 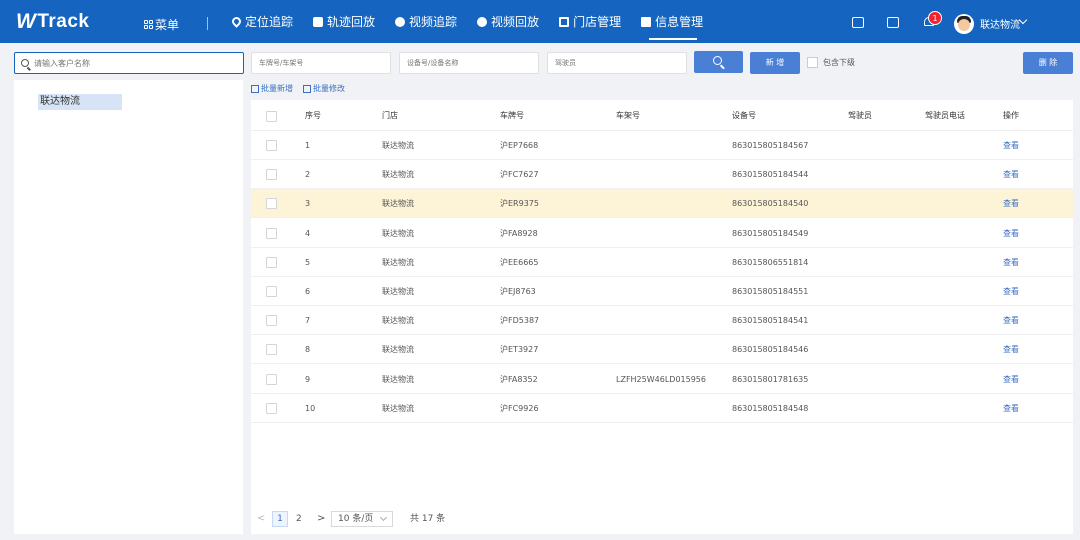 I want to click on table-row: 3 联达物流 沪ER9375 863015805184540 查看, so click(x=662, y=204).